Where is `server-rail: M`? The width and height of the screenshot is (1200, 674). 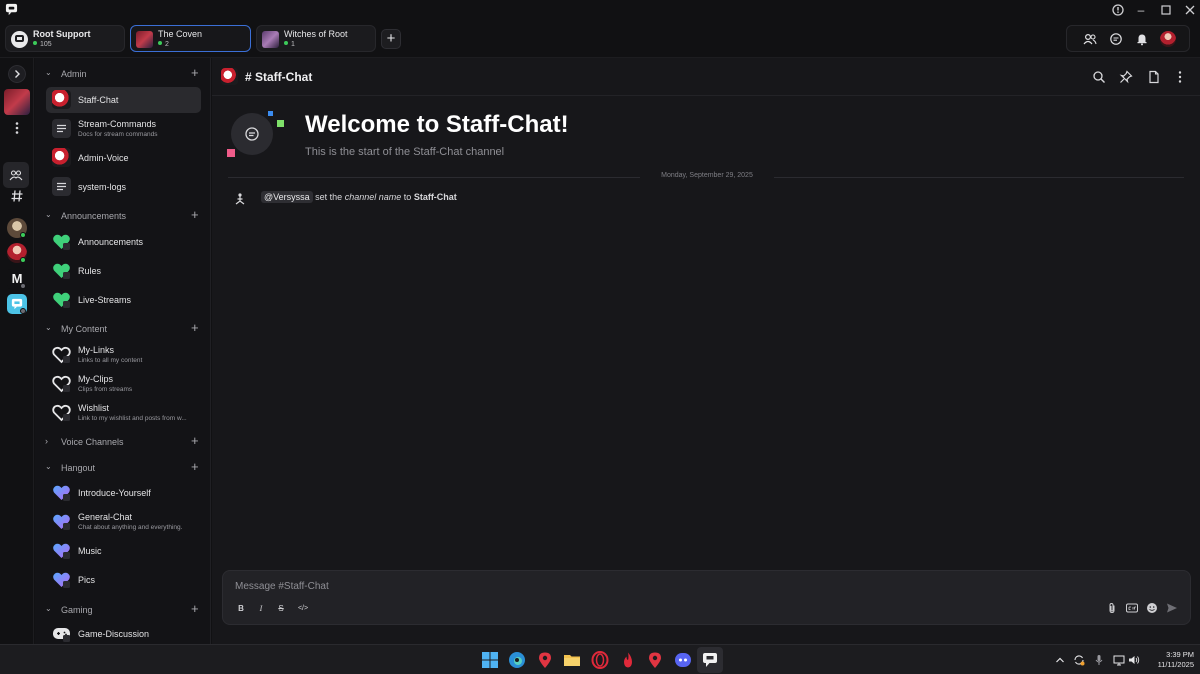
server-rail: M is located at coordinates (17, 351).